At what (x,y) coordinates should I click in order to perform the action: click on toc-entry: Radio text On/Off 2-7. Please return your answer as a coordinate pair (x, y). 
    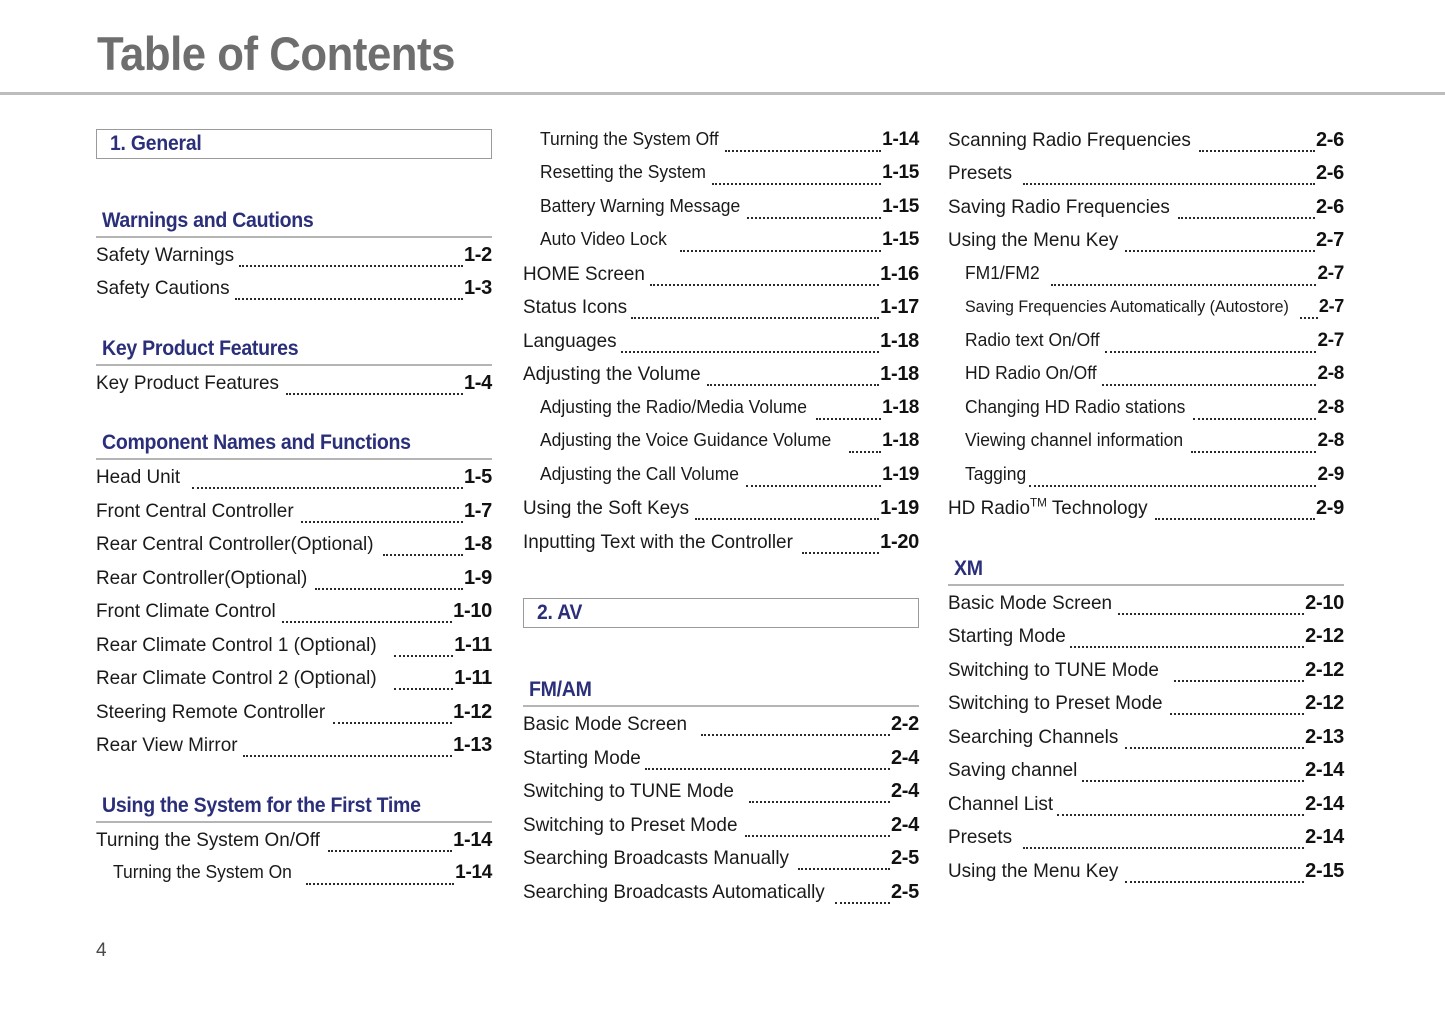
    Looking at the image, I should click on (1146, 347).